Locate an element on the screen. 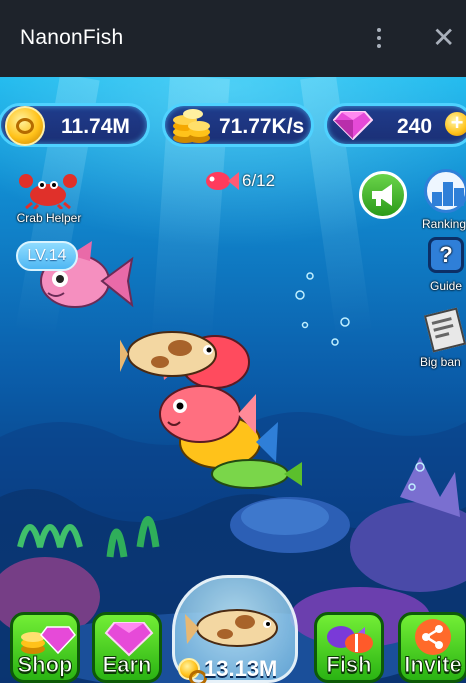 This screenshot has width=466, height=683. coins-value: 11.74M is located at coordinates (95, 126).